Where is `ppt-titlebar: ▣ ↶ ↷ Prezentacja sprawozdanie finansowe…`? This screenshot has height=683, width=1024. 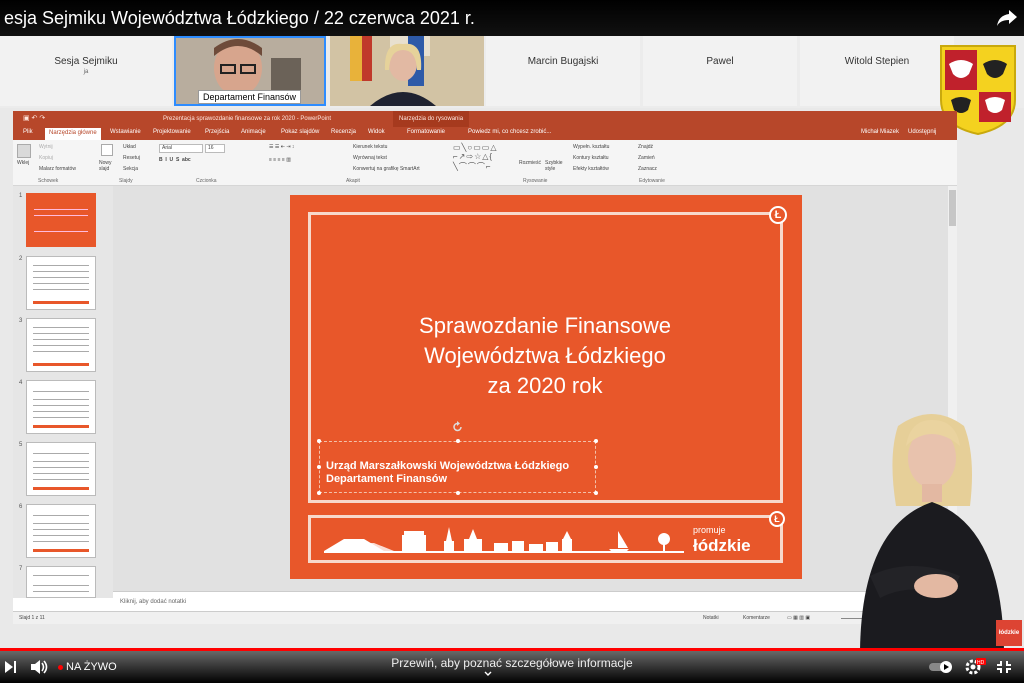 ppt-titlebar: ▣ ↶ ↷ Prezentacja sprawozdanie finansowe… is located at coordinates (485, 119).